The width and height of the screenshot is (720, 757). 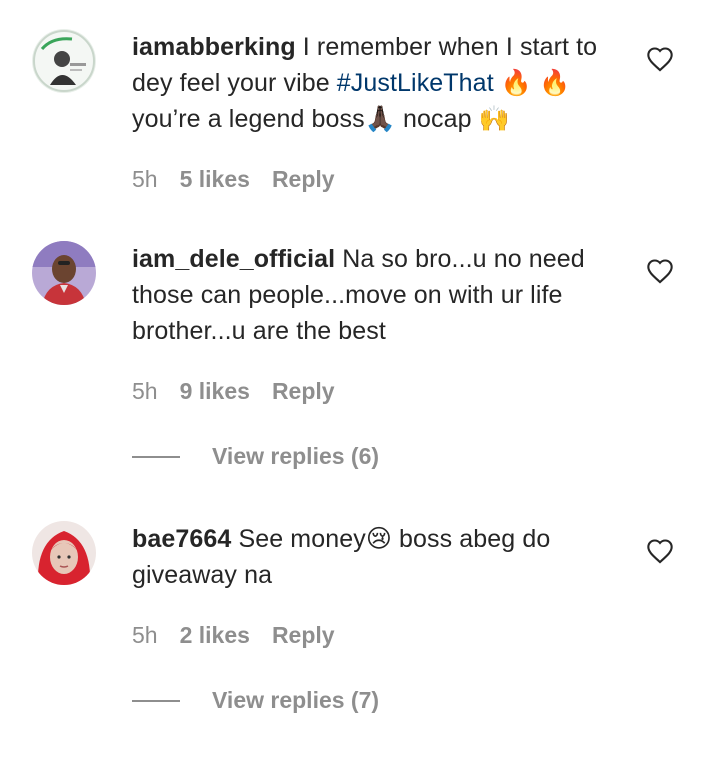 I want to click on likes-count: 5 likes, so click(x=215, y=179).